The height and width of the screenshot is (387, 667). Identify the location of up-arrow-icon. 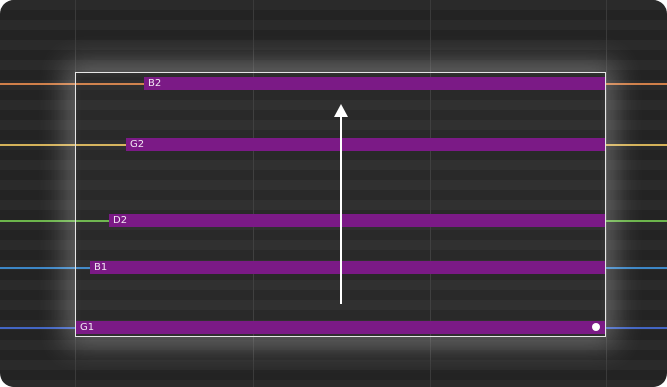
(341, 204).